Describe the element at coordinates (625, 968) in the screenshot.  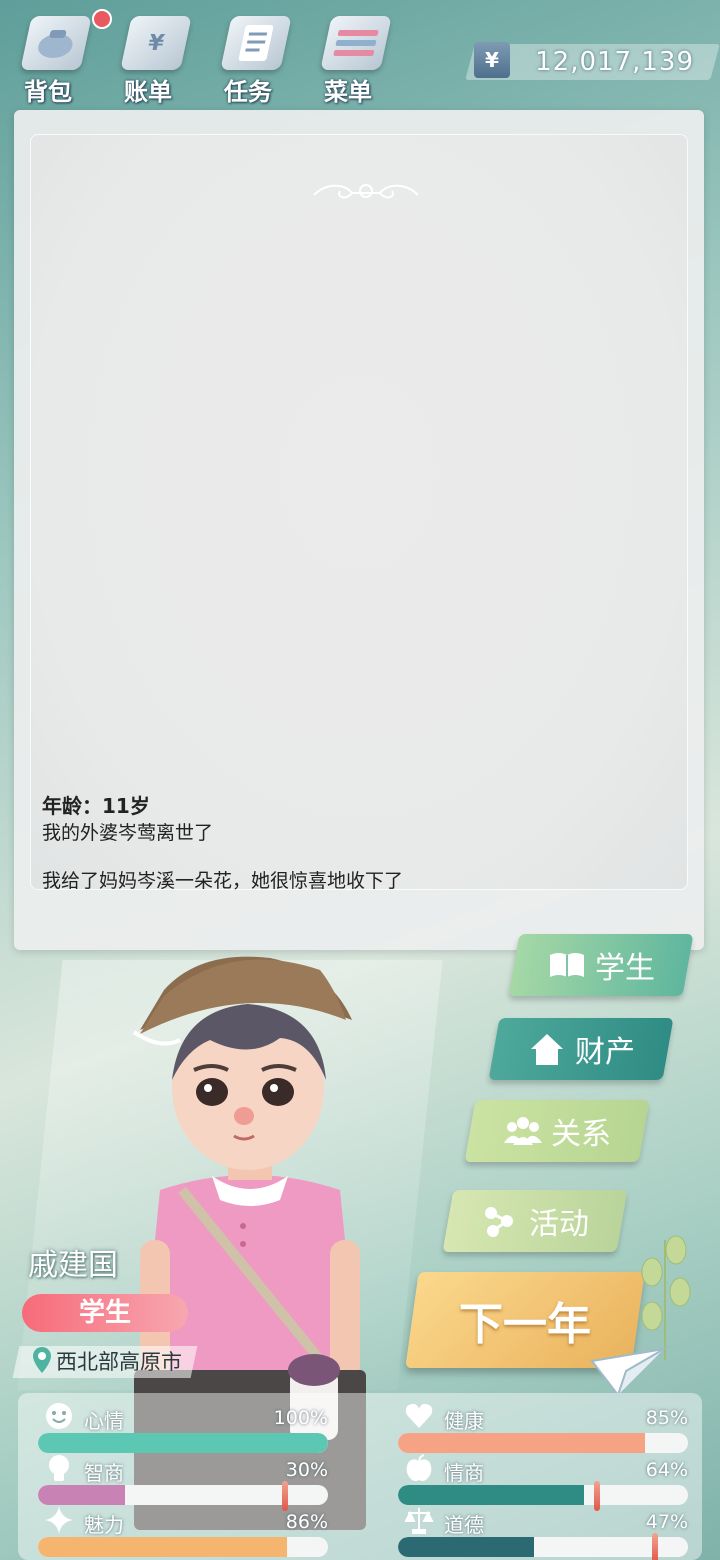
I see `study-label: 学生` at that location.